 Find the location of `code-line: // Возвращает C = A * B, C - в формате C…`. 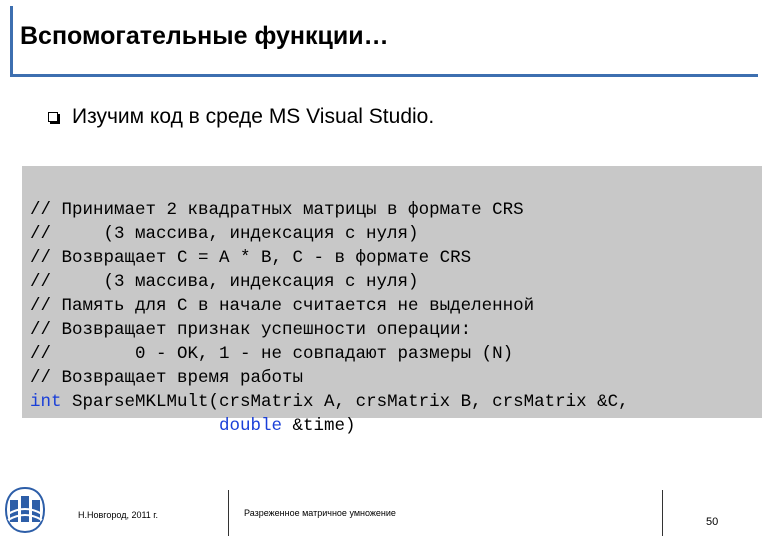

code-line: // Возвращает C = A * B, C - в формате C… is located at coordinates (251, 258).